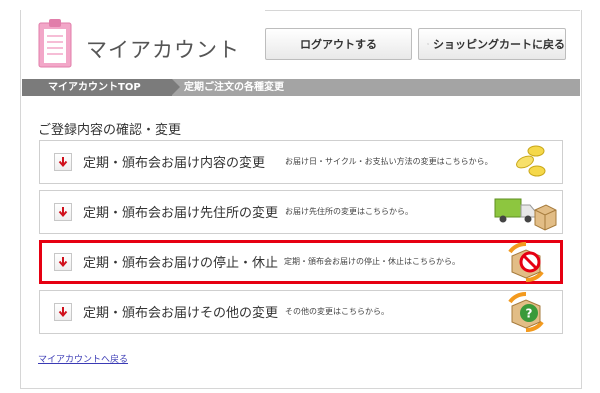  I want to click on back-to-cart-label: ショッピングカートに戻る, so click(499, 44).